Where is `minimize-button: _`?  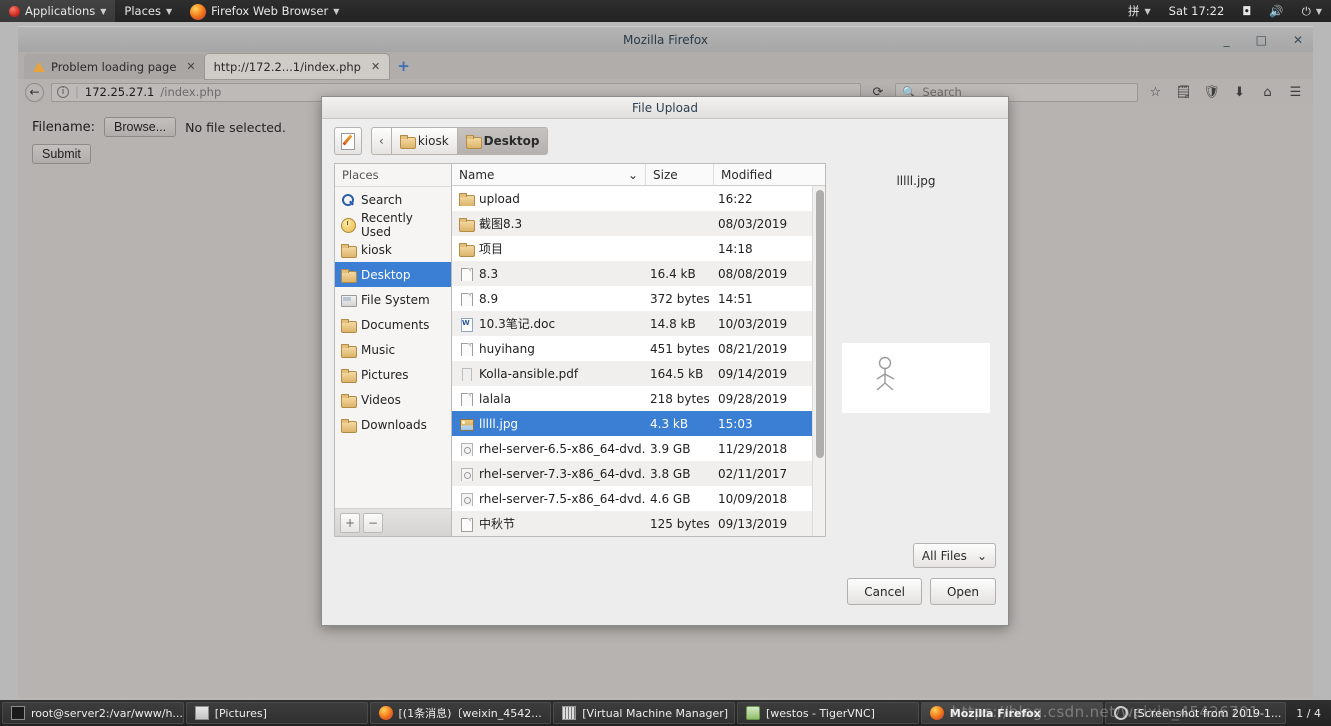
minimize-button: _ is located at coordinates (1227, 40).